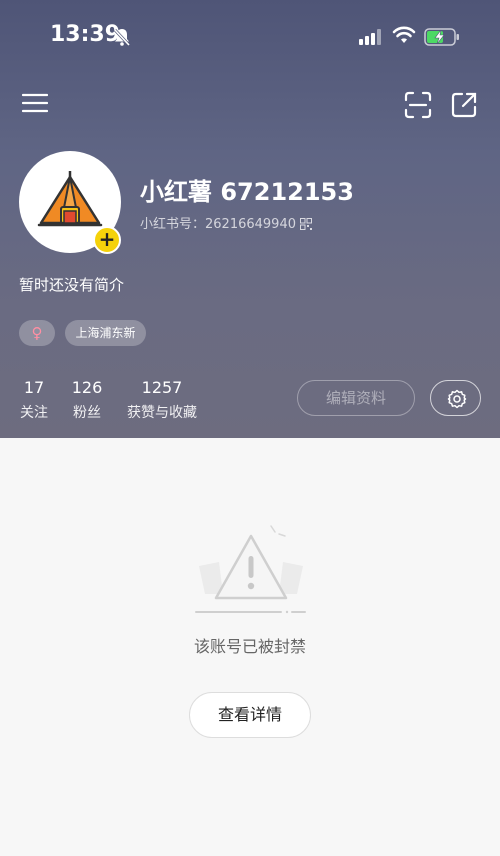 The width and height of the screenshot is (500, 856). Describe the element at coordinates (418, 107) in the screenshot. I see `scan-icon` at that location.